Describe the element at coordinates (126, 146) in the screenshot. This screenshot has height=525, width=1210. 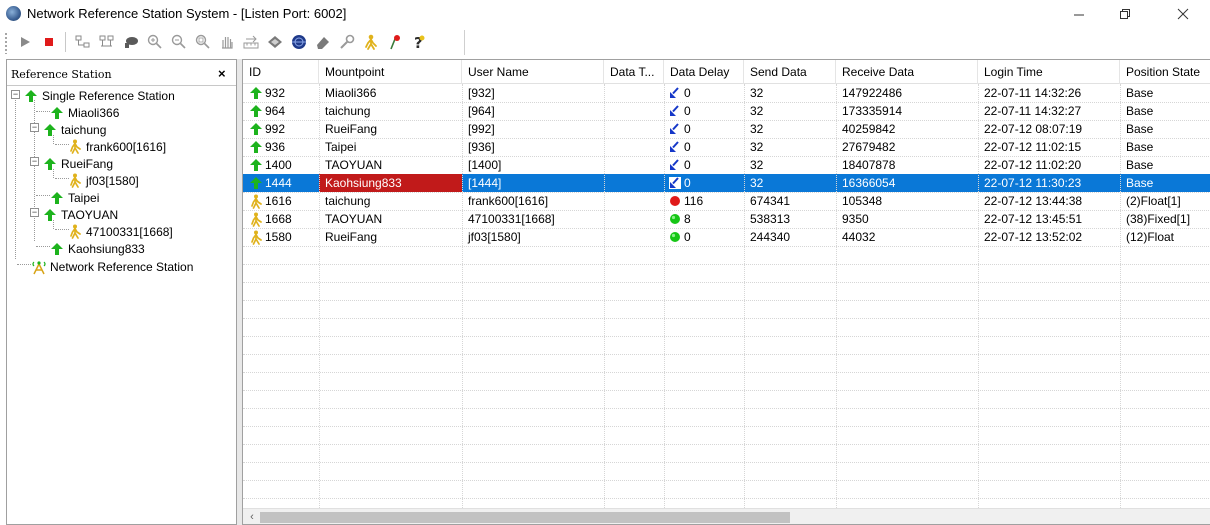
I see `tree-node-label: frank600[1616]` at that location.